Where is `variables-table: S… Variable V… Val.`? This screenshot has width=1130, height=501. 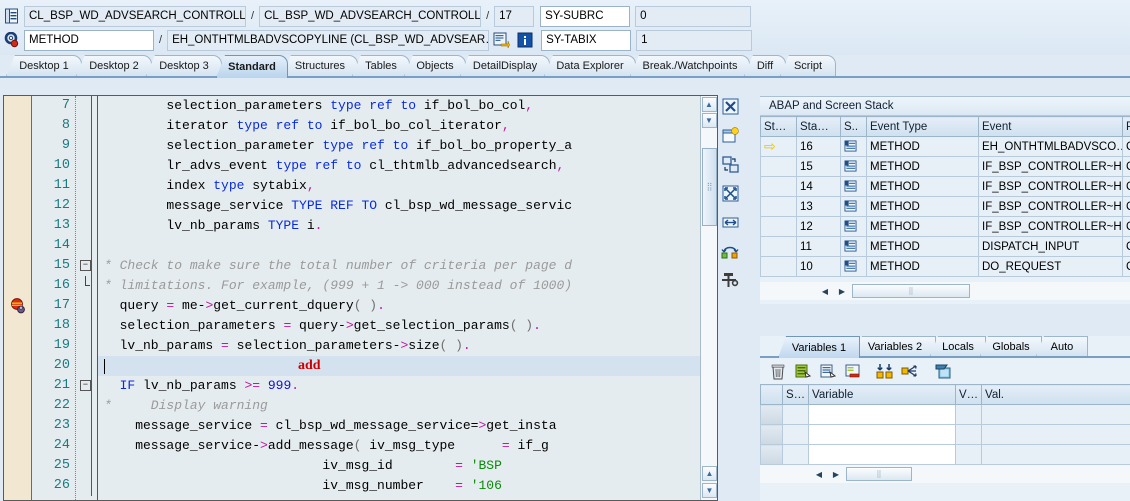
variables-table: S… Variable V… Val. is located at coordinates (945, 424).